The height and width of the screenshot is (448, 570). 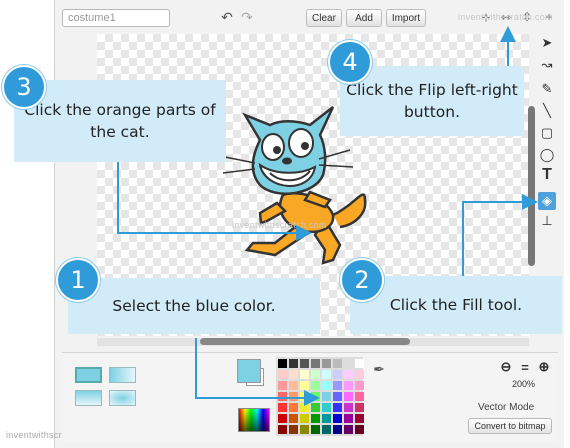 I want to click on rectangle-icon: ▢, so click(x=547, y=133).